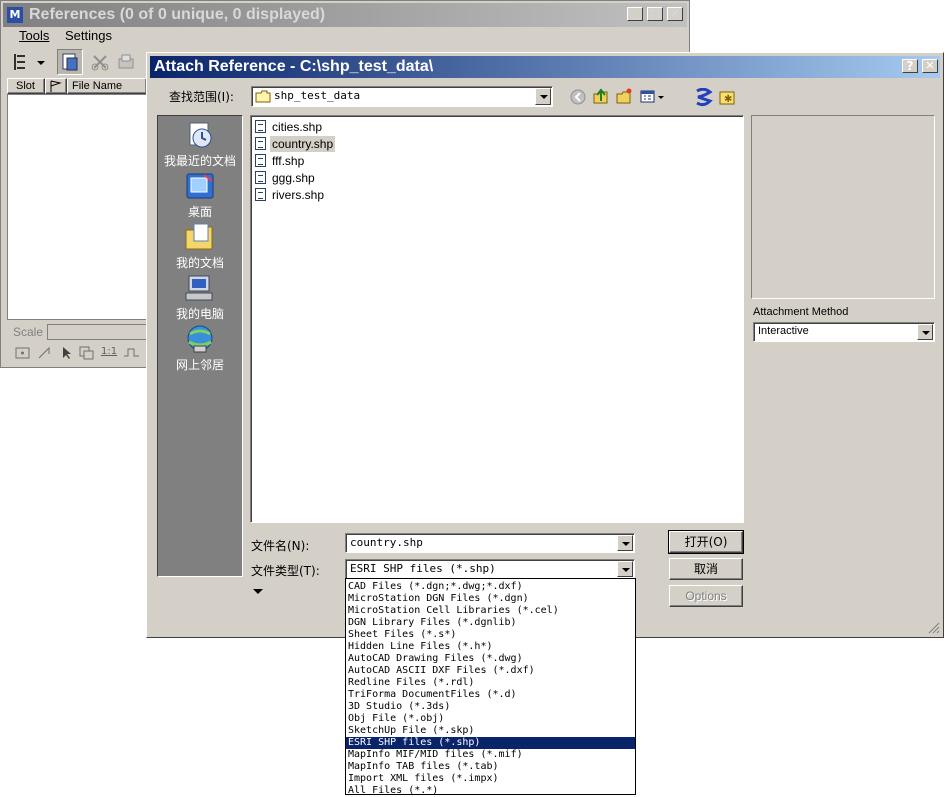  I want to click on column-slot: Slot, so click(26, 86).